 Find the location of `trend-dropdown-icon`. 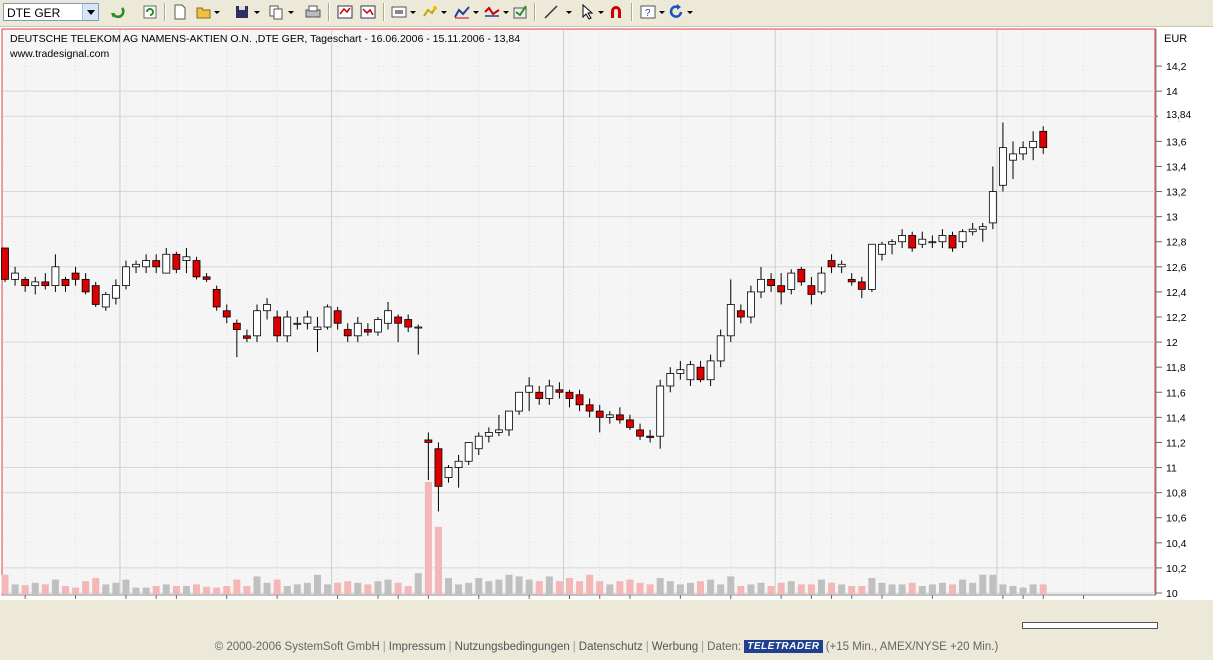

trend-dropdown-icon is located at coordinates (476, 12).